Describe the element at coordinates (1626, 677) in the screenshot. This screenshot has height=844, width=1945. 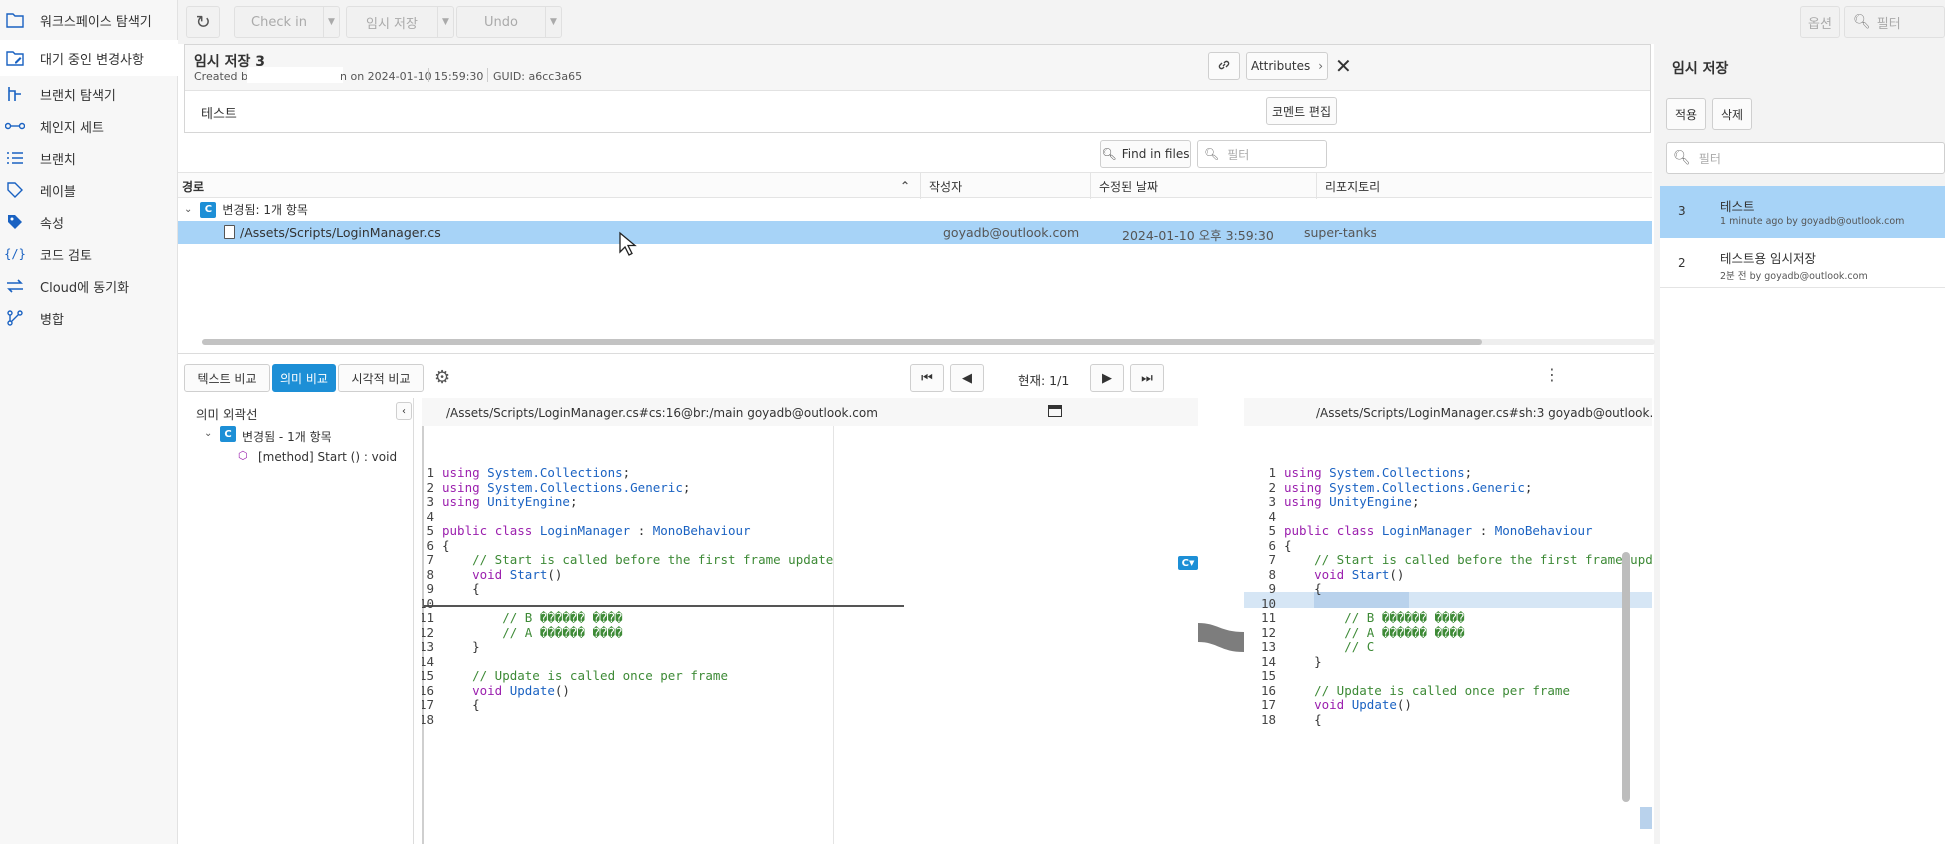
I see `vertical-scrollbar` at that location.